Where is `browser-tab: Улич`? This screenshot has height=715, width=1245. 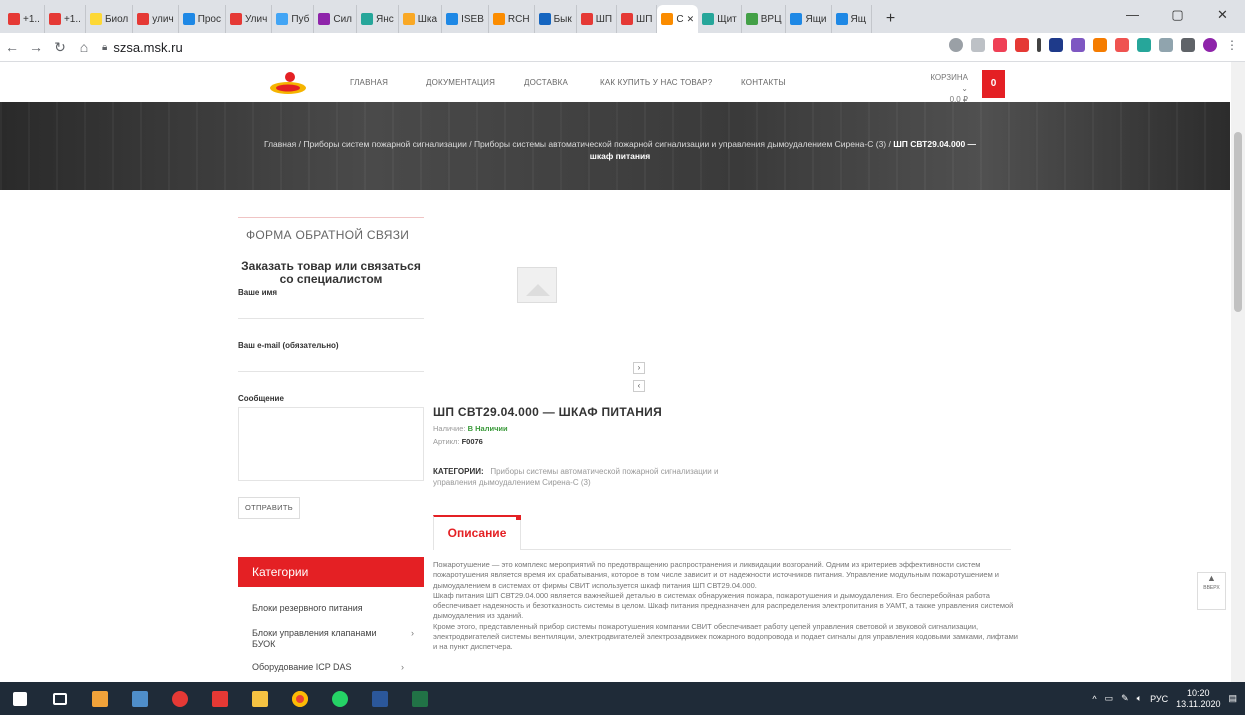
browser-tab: Улич is located at coordinates (249, 19).